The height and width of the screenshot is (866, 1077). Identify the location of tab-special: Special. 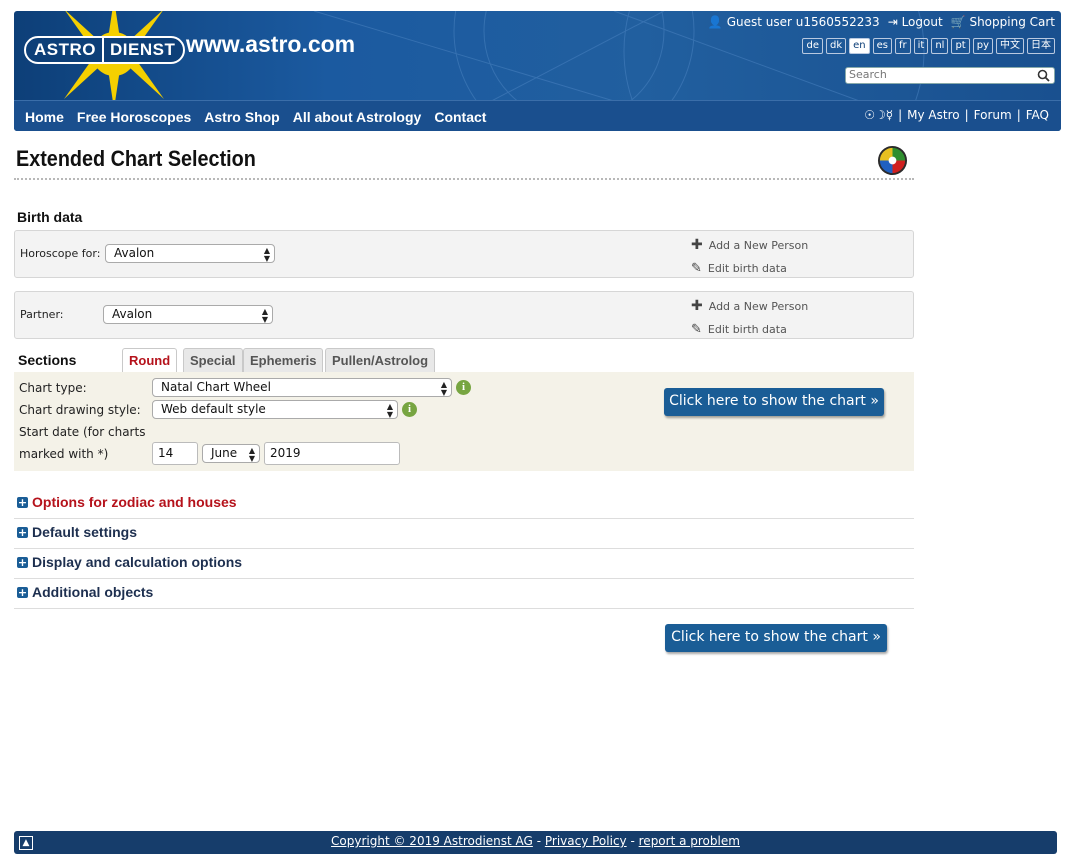
(213, 360).